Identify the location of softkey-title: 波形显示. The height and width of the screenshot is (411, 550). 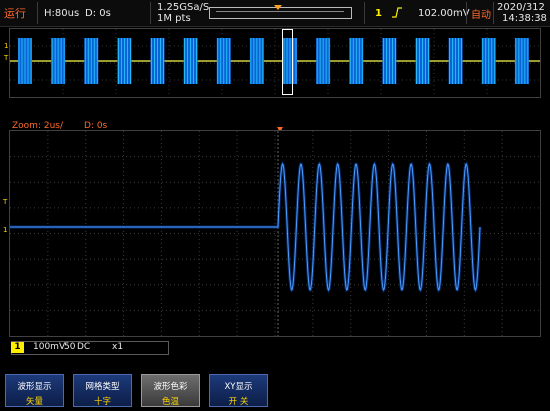
(34, 387).